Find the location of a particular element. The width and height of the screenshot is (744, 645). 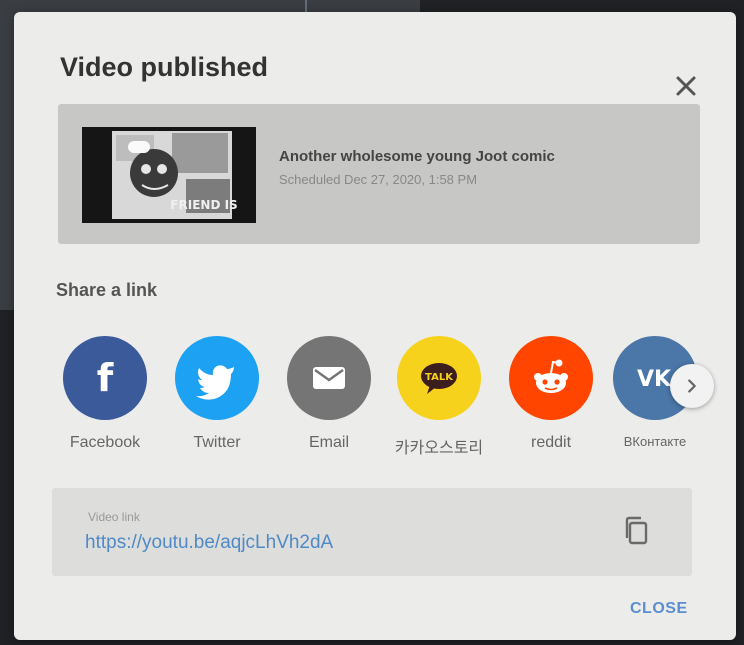

video-link-box: Video link https://youtu.be/aqjcLhVh2dA is located at coordinates (372, 532).